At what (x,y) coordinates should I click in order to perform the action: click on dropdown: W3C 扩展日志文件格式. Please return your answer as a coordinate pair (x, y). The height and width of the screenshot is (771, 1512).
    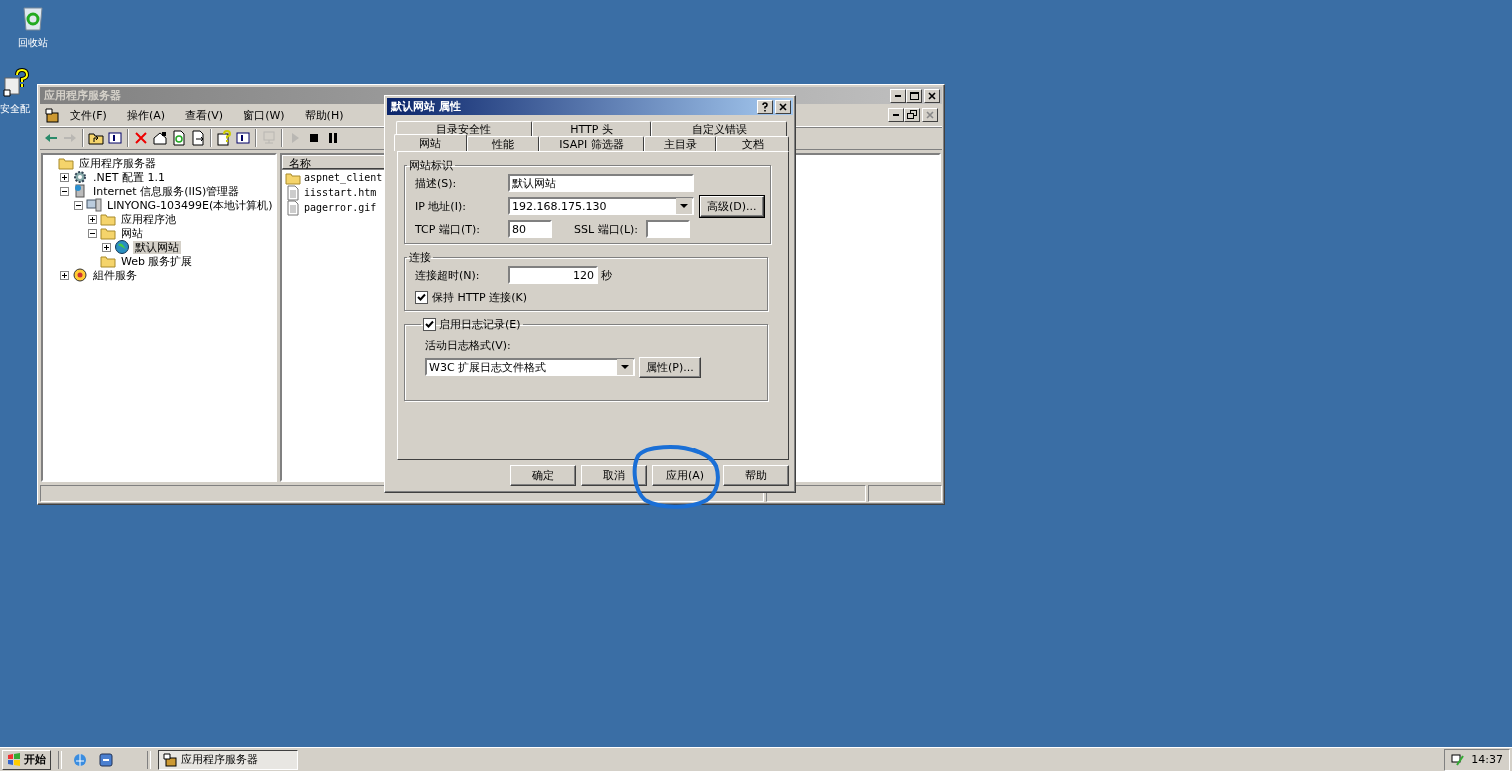
    Looking at the image, I should click on (530, 367).